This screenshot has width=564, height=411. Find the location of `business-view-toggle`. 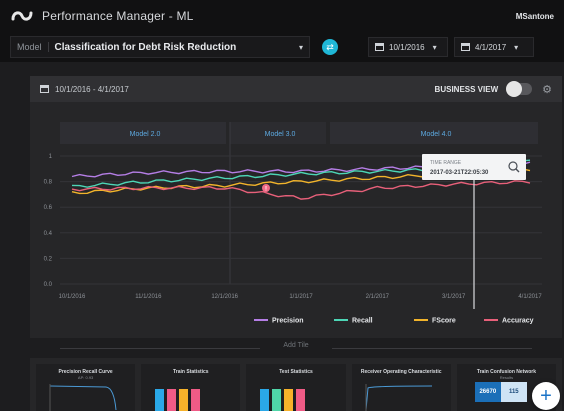

business-view-toggle is located at coordinates (519, 89).